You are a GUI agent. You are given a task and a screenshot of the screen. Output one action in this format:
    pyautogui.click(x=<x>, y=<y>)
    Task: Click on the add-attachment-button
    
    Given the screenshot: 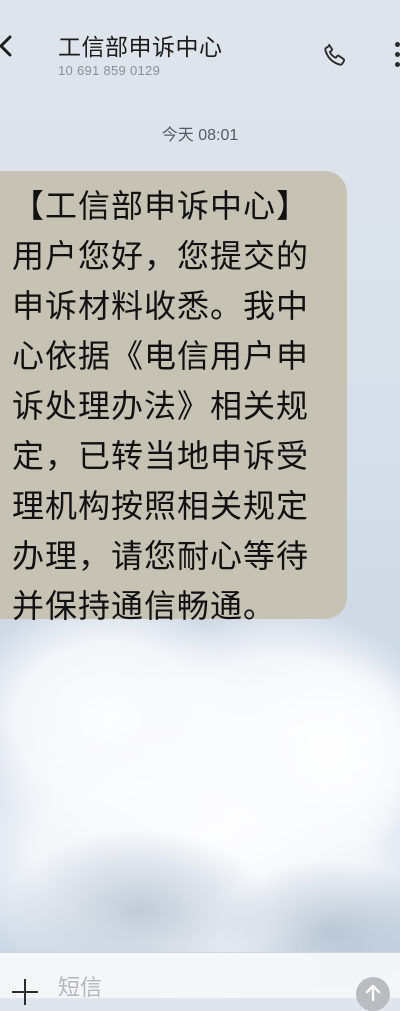 What is the action you would take?
    pyautogui.click(x=25, y=992)
    